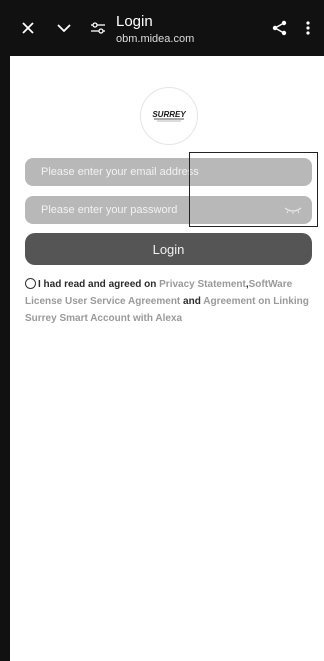  Describe the element at coordinates (97, 284) in the screenshot. I see `agreement-prefix: I had read and agreed on` at that location.